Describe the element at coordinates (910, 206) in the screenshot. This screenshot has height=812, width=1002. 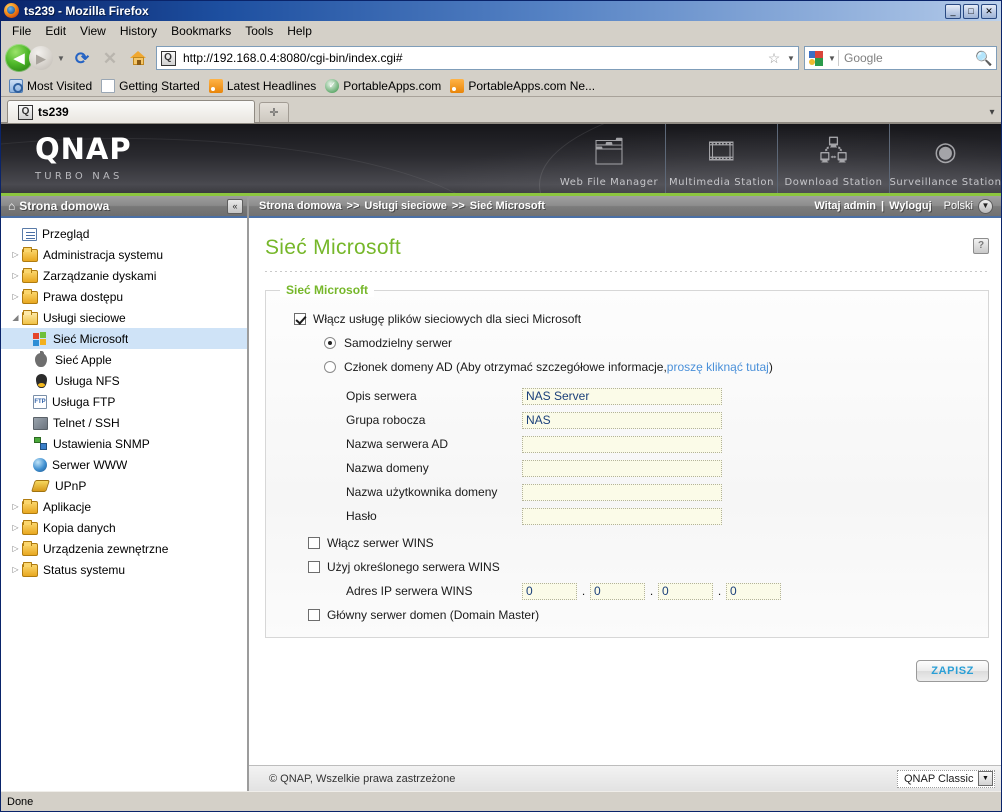
I see `logout-link: Wyloguj` at that location.